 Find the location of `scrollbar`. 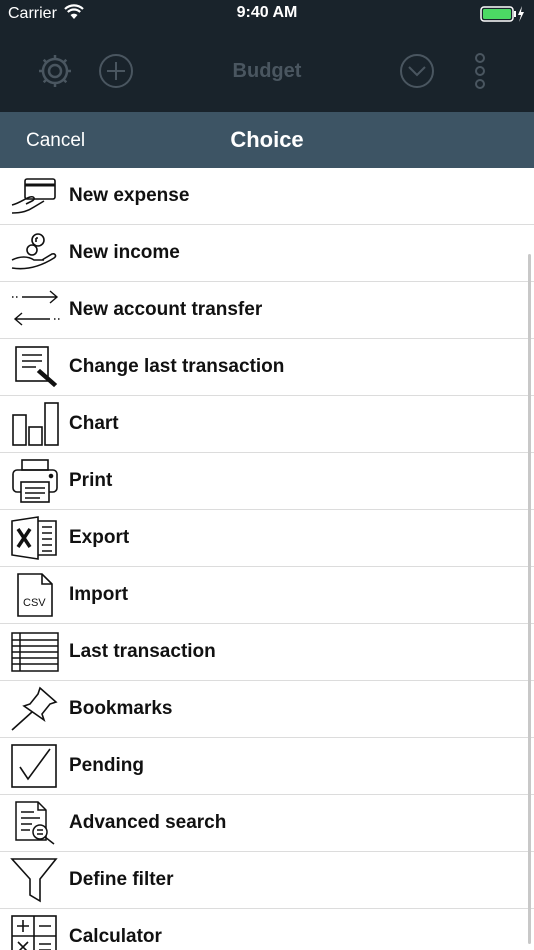

scrollbar is located at coordinates (529, 599).